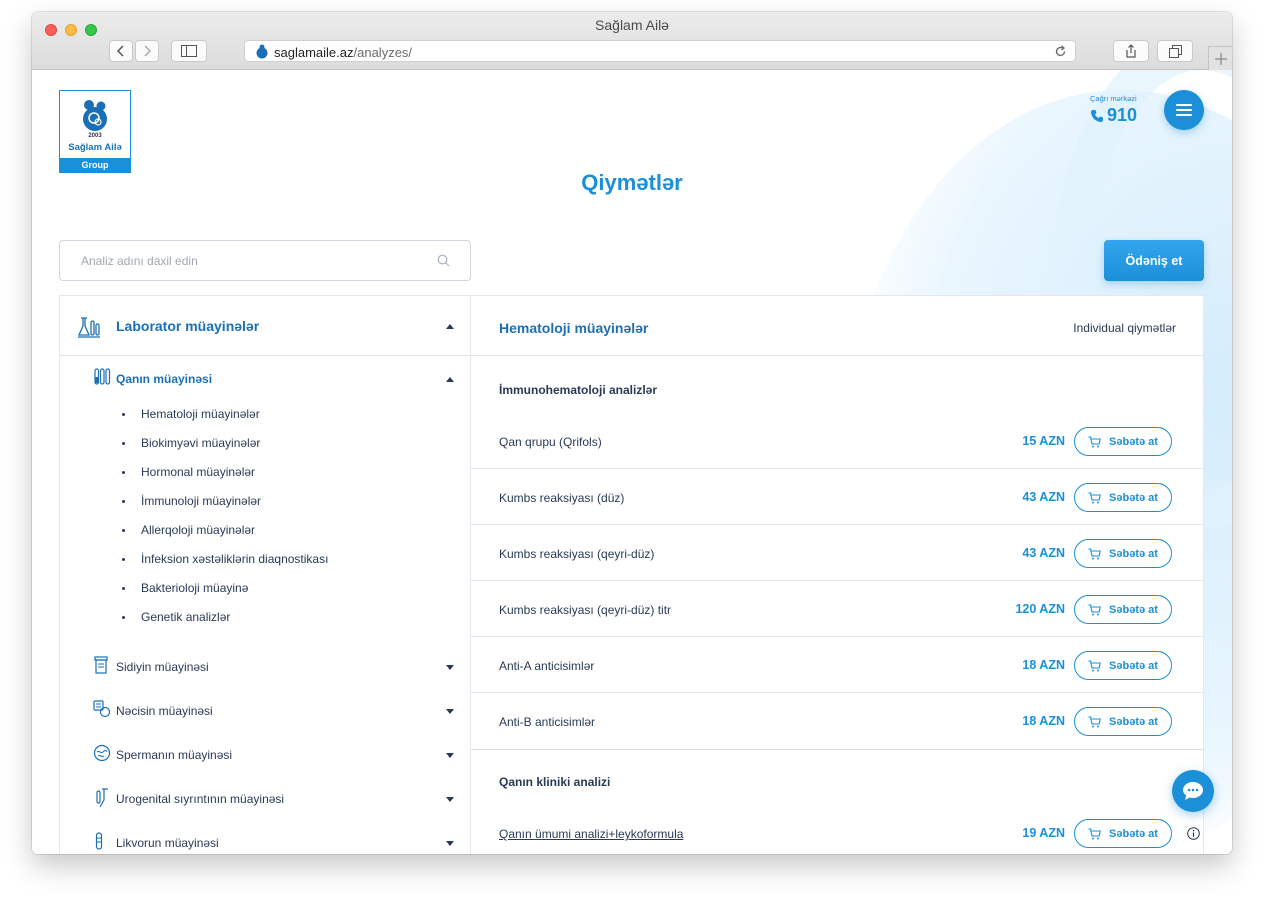 Image resolution: width=1264 pixels, height=907 pixels. What do you see at coordinates (164, 711) in the screenshot?
I see `sidebar-item-label: Nəcisin müayinəsi` at bounding box center [164, 711].